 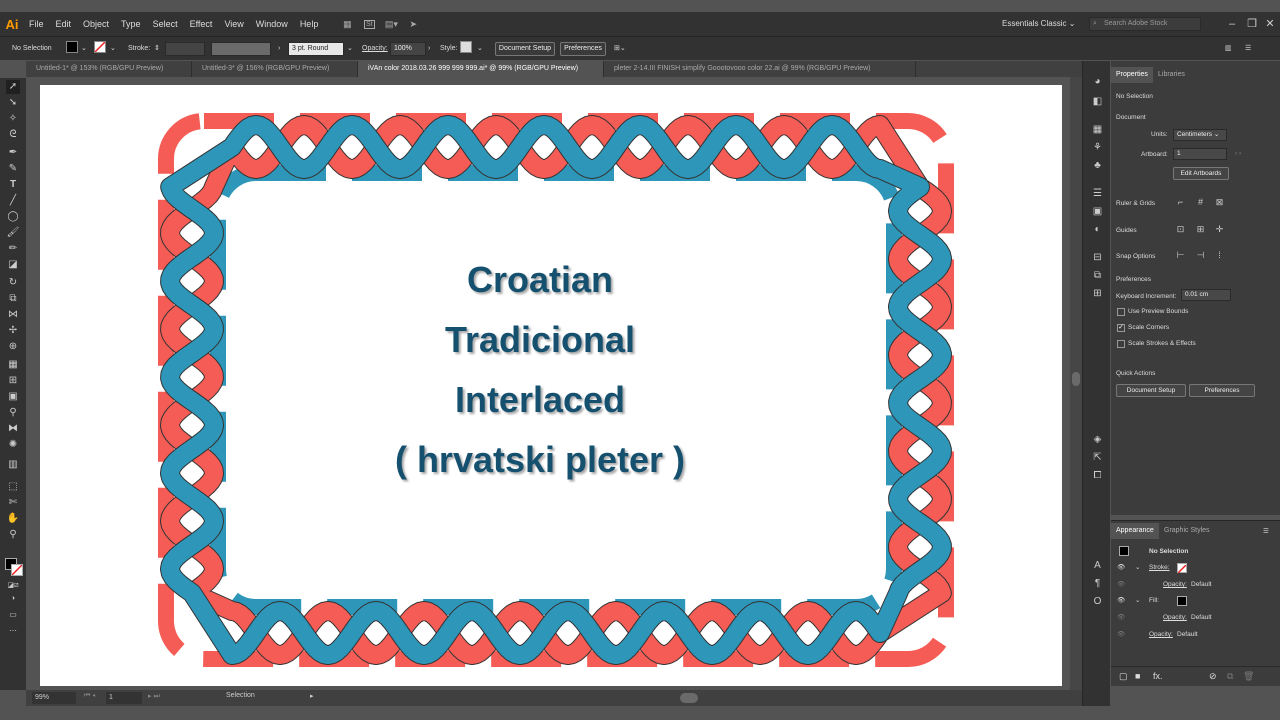 I want to click on arrange-icon: ⊞⌄, so click(x=620, y=49).